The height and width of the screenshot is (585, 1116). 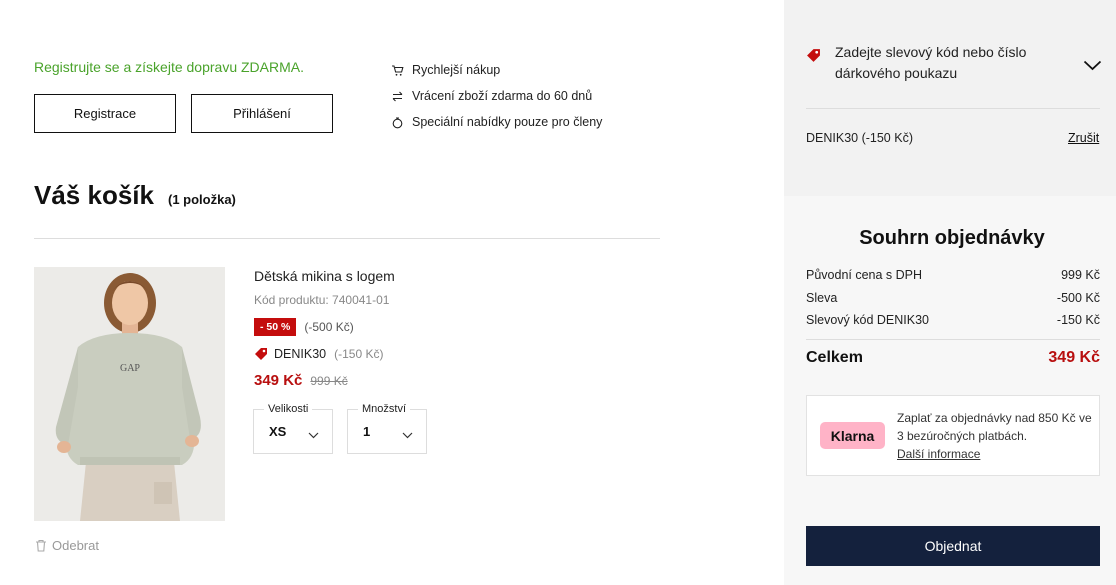 I want to click on applied-coupon: DENIK30 (-150 Kč), so click(x=859, y=138).